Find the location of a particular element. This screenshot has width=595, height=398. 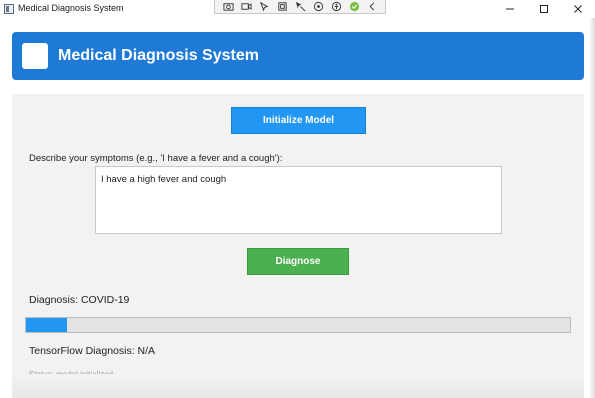

window-controls is located at coordinates (544, 9).